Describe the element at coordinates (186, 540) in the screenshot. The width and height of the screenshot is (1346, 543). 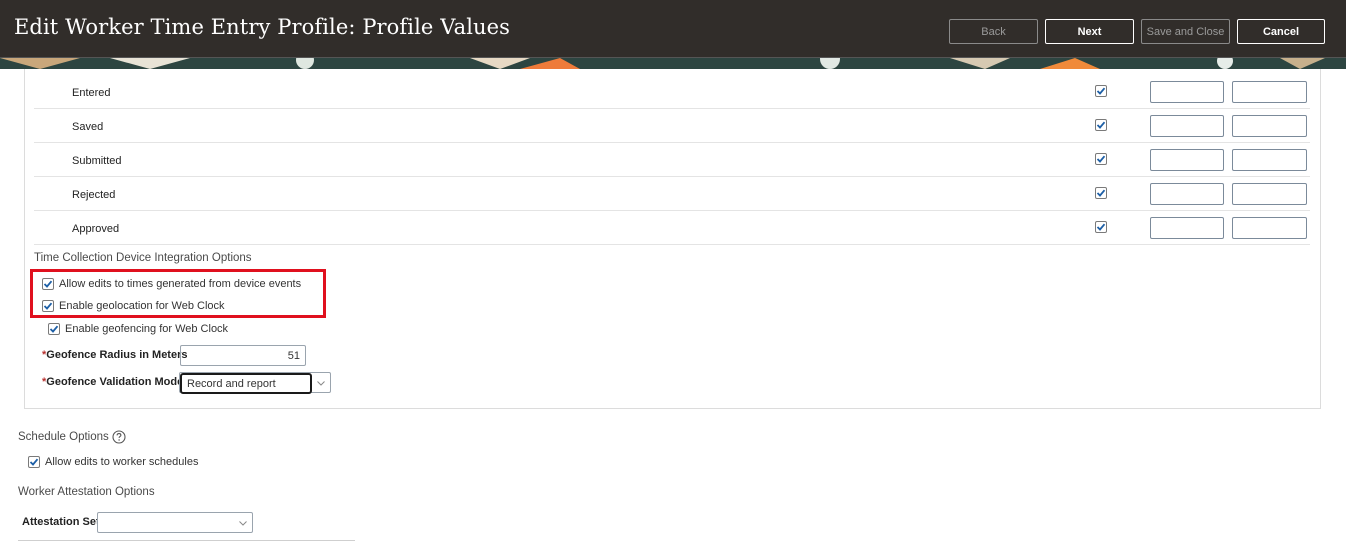
I see `section-divider` at that location.